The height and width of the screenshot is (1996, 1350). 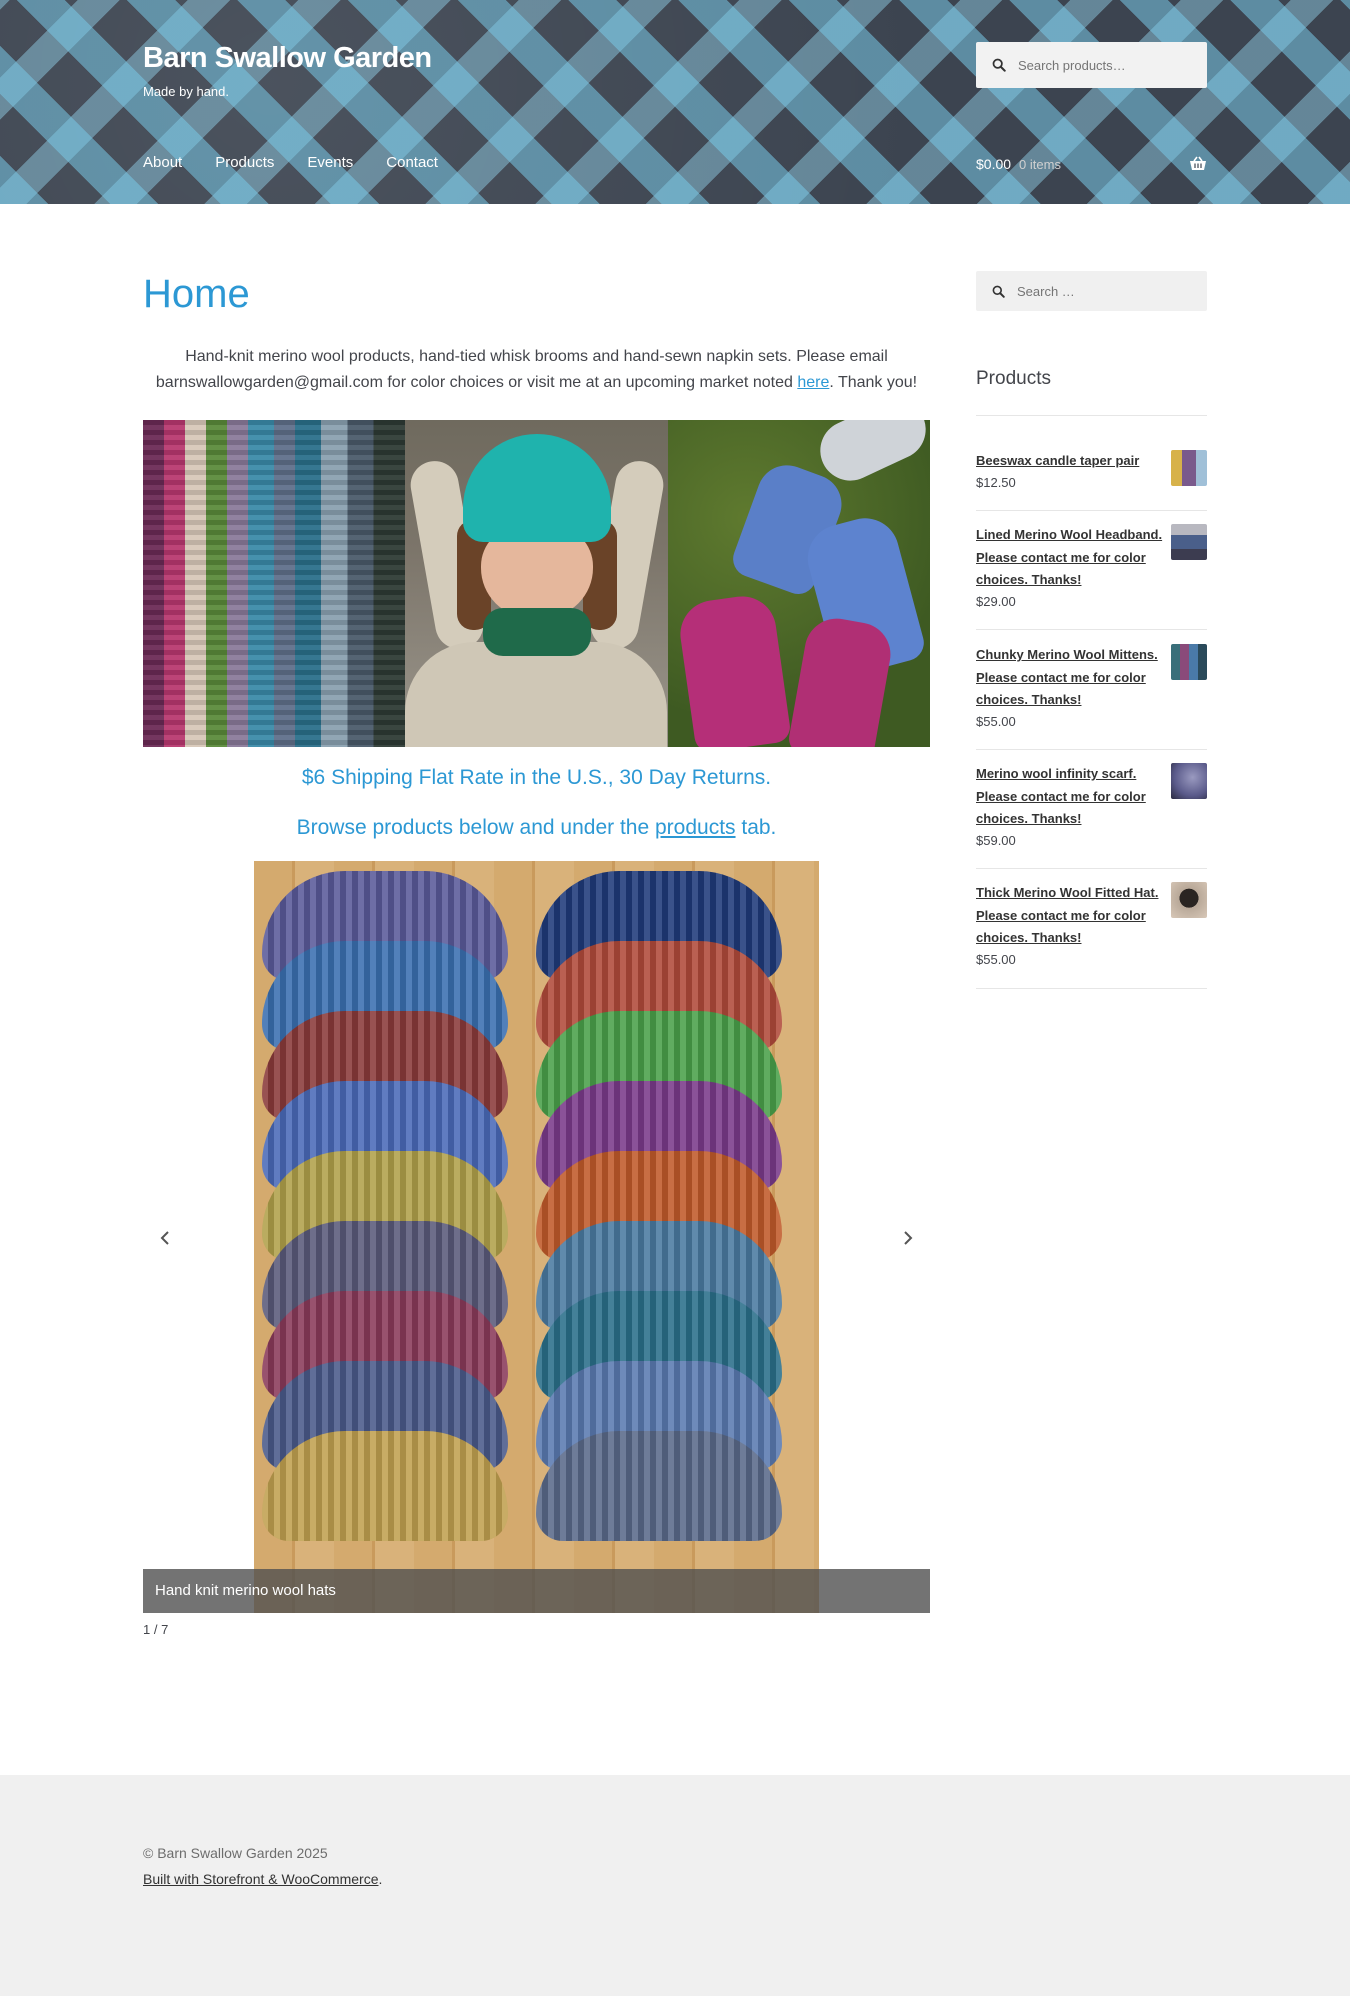 I want to click on events-link: here, so click(x=813, y=382).